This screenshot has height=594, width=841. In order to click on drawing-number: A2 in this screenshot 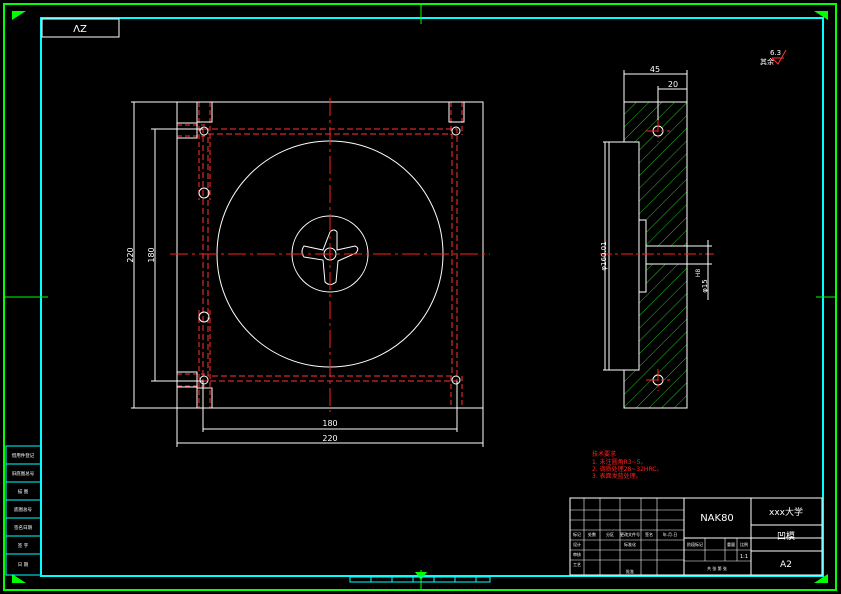, I will do `click(786, 565)`.